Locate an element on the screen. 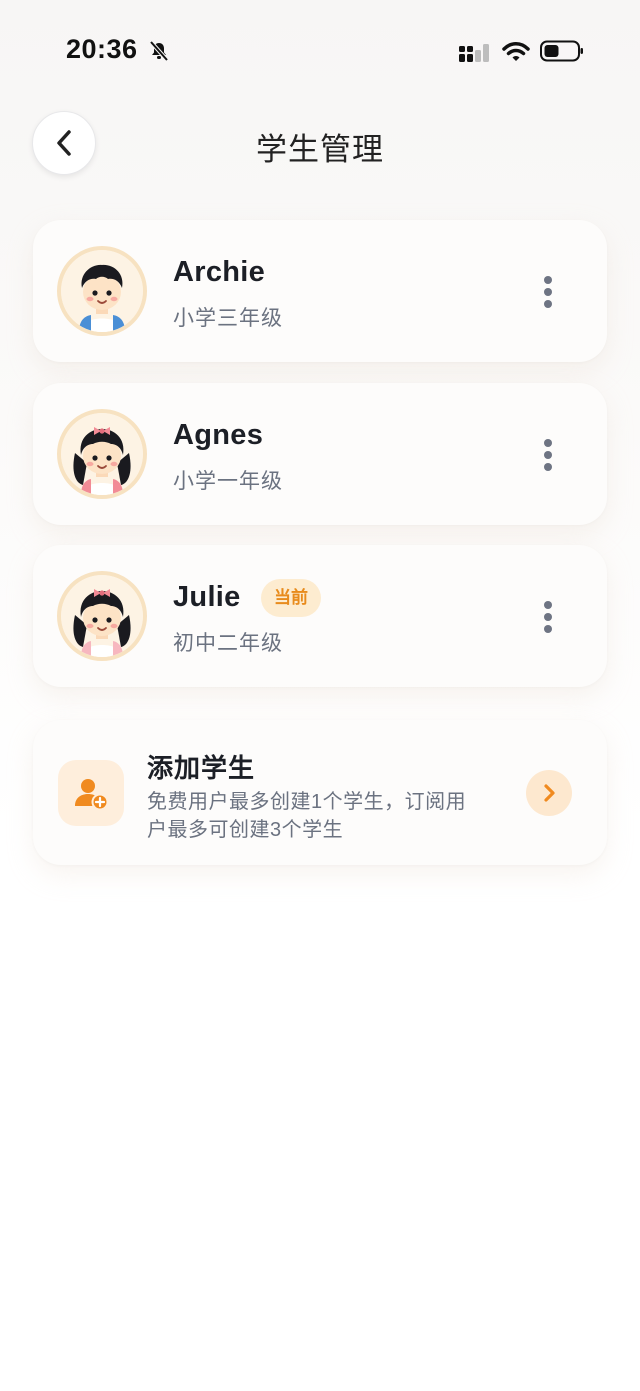 The height and width of the screenshot is (1391, 640). add-user-icon is located at coordinates (91, 794).